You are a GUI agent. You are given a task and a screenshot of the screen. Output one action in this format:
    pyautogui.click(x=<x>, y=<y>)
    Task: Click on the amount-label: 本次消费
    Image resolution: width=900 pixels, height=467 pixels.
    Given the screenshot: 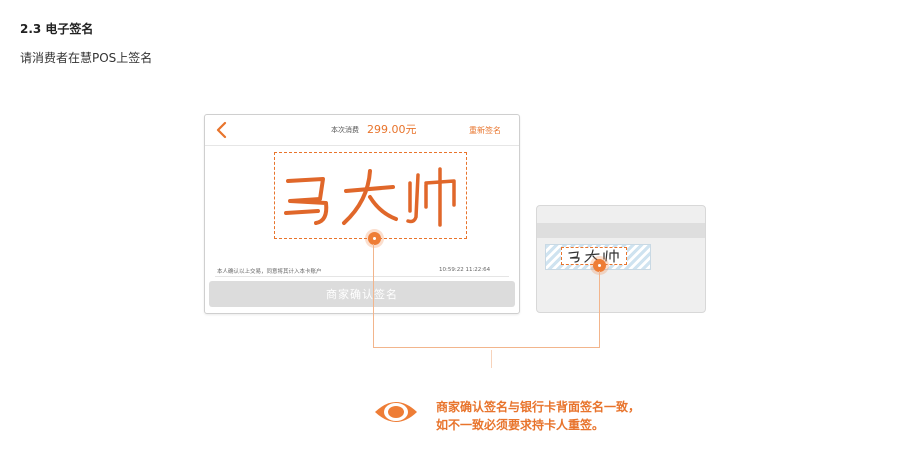 What is the action you would take?
    pyautogui.click(x=345, y=130)
    